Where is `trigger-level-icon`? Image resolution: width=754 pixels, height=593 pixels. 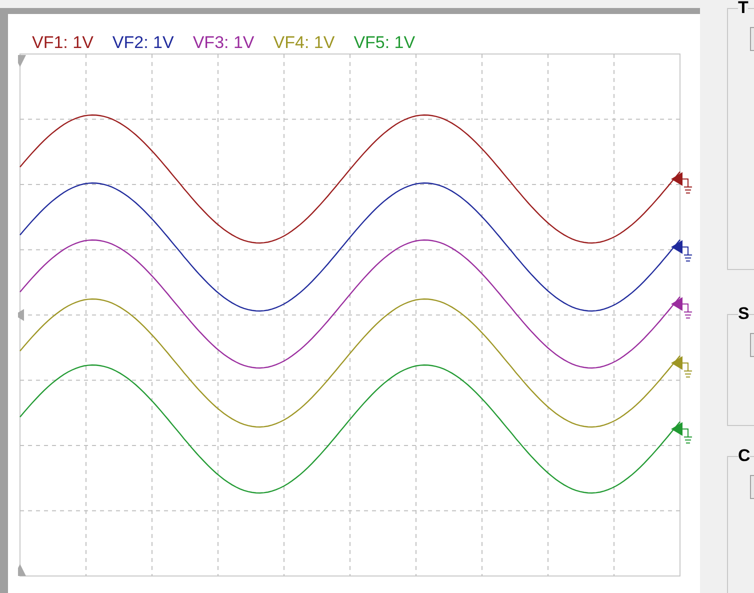
trigger-level-icon is located at coordinates (21, 315).